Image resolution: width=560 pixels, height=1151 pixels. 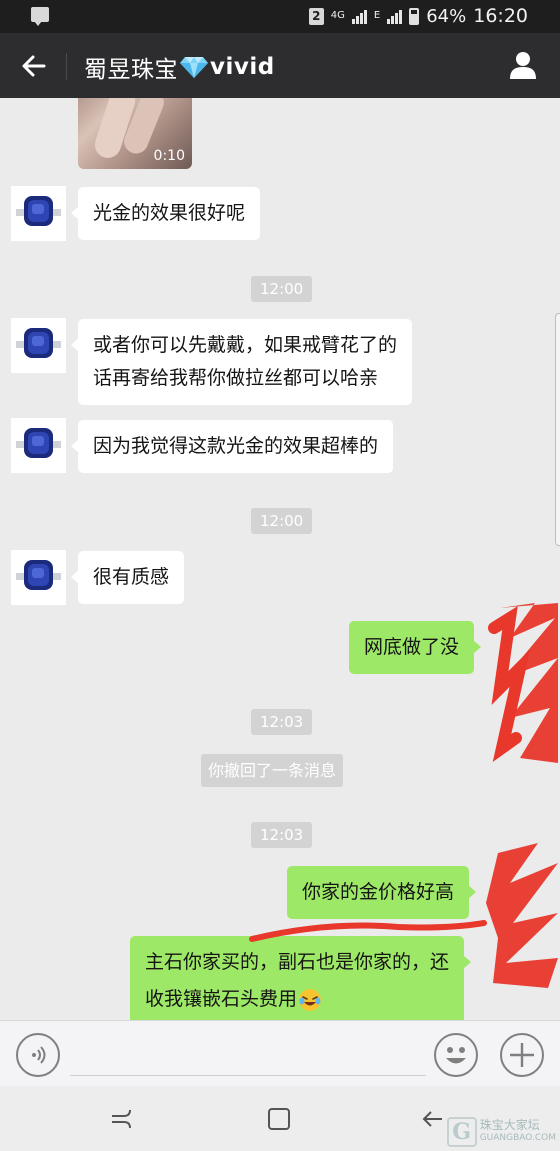 What do you see at coordinates (280, 65) in the screenshot?
I see `chat-header: 蜀昱珠宝 vivid` at bounding box center [280, 65].